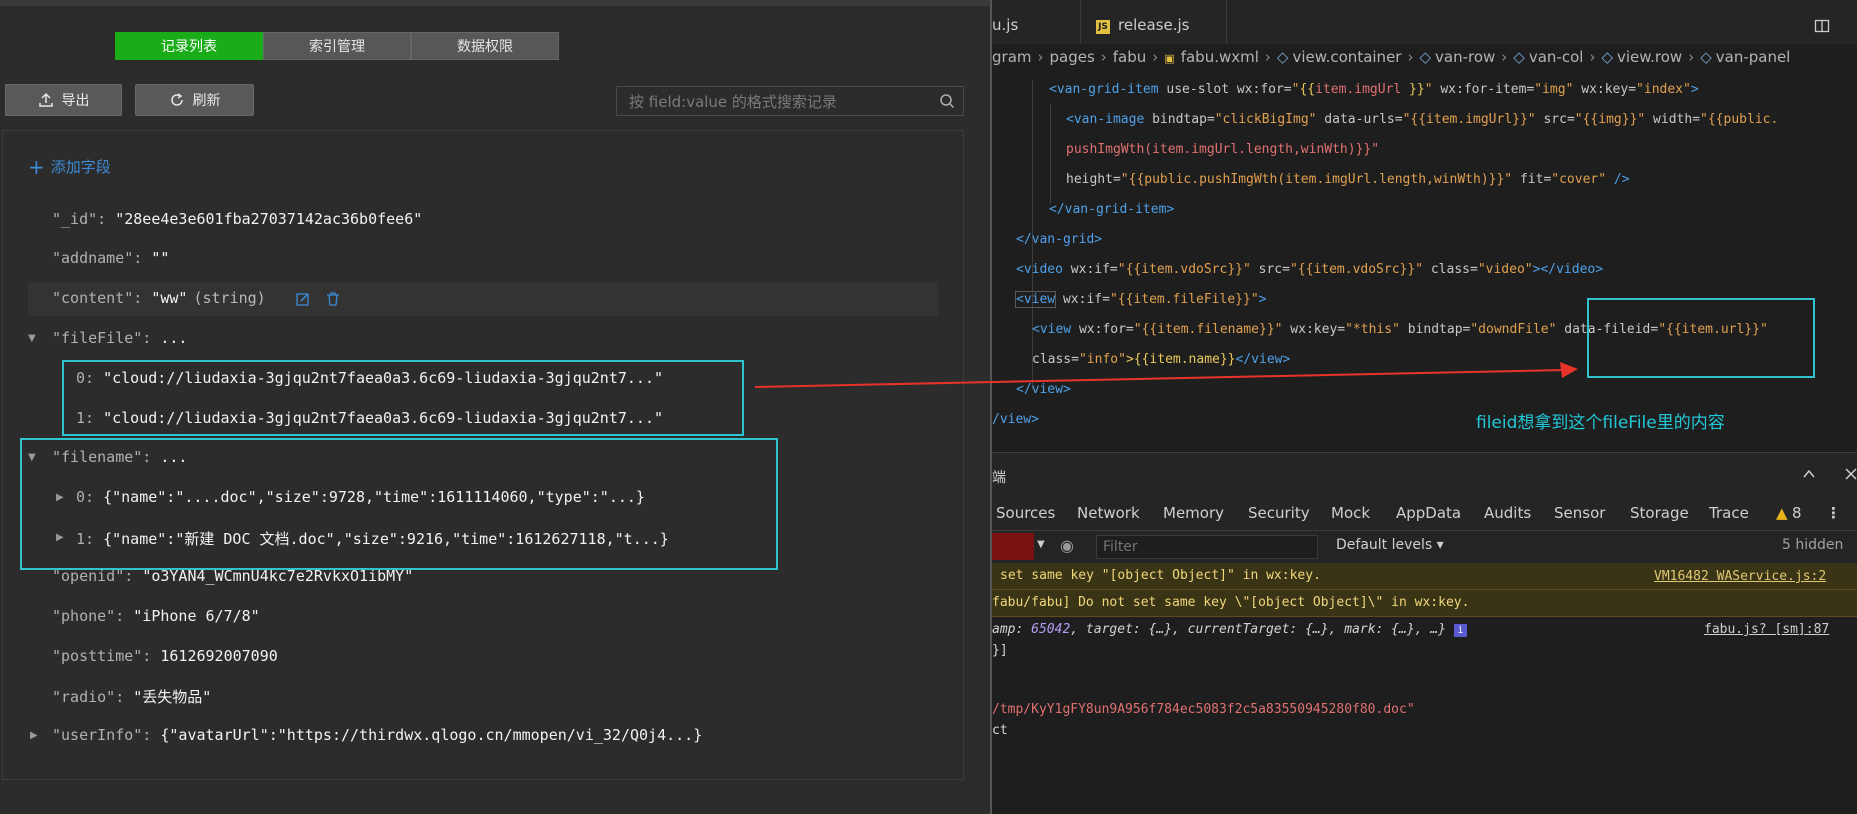  Describe the element at coordinates (1130, 57) in the screenshot. I see `breadcrumb-item: fabu` at that location.